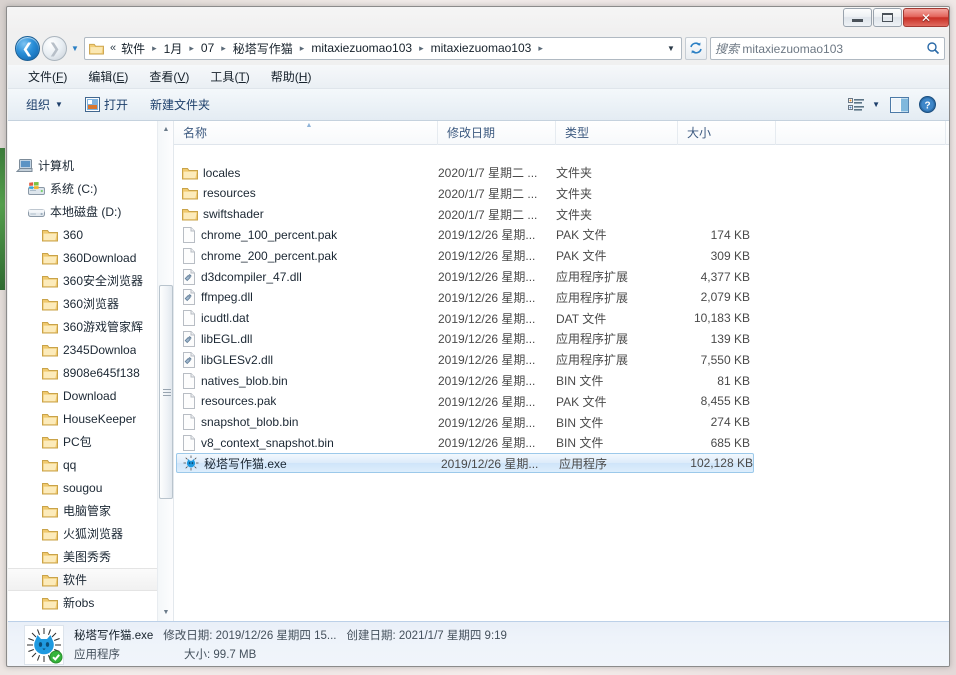 The height and width of the screenshot is (675, 956). I want to click on chevron-right-icon-3: ▸, so click(302, 48).